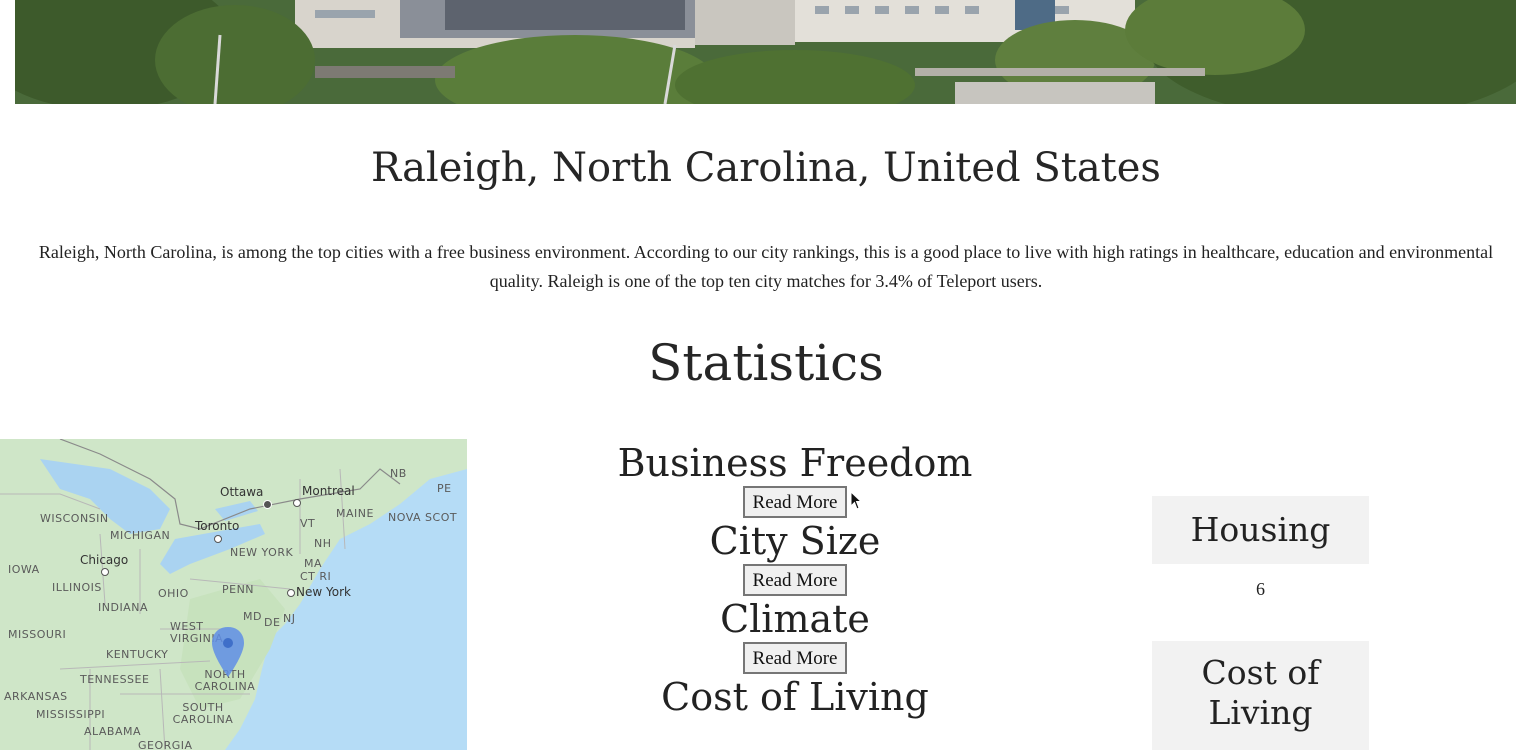 This screenshot has width=1532, height=750. I want to click on map-label-michigan: MICHIGAN, so click(140, 535).